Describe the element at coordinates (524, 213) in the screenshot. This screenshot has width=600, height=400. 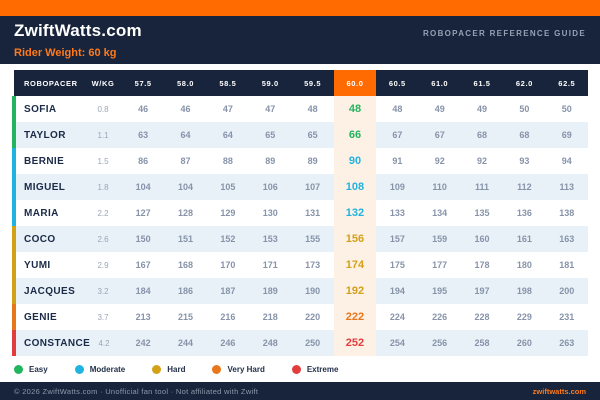
I see `watts-cell: 136` at that location.